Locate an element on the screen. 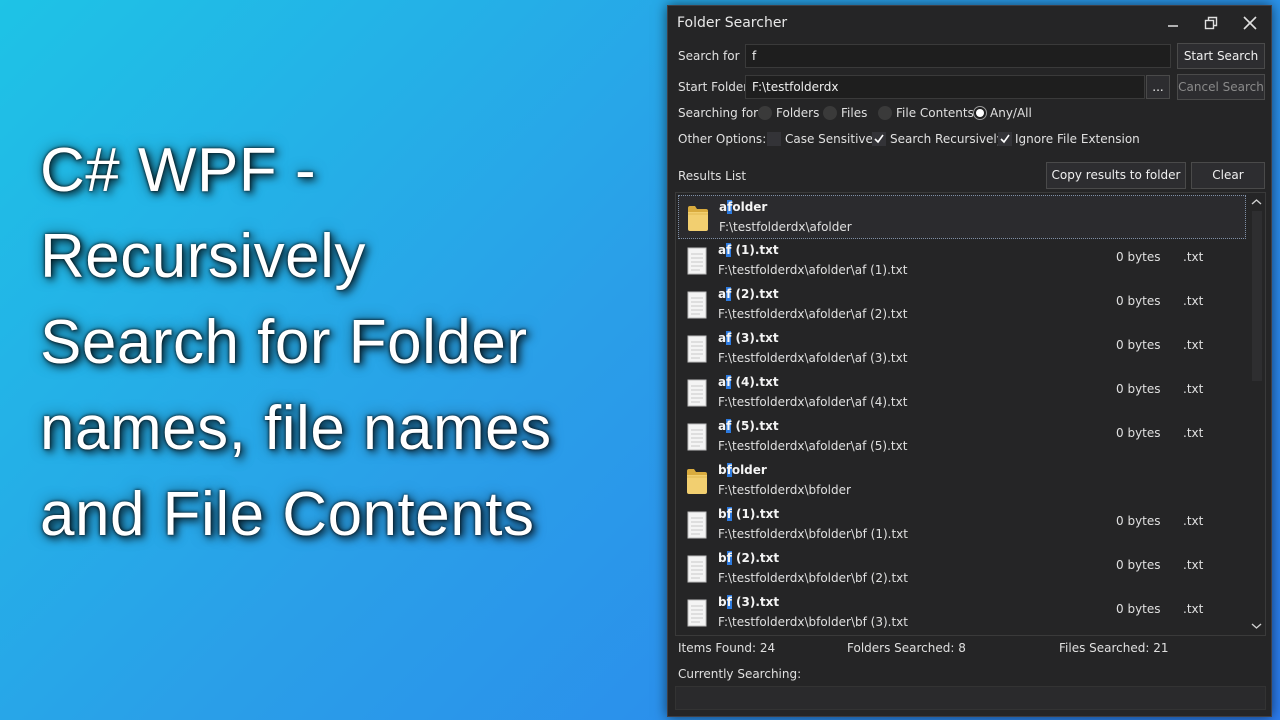  search-for-label: Search for is located at coordinates (709, 56).